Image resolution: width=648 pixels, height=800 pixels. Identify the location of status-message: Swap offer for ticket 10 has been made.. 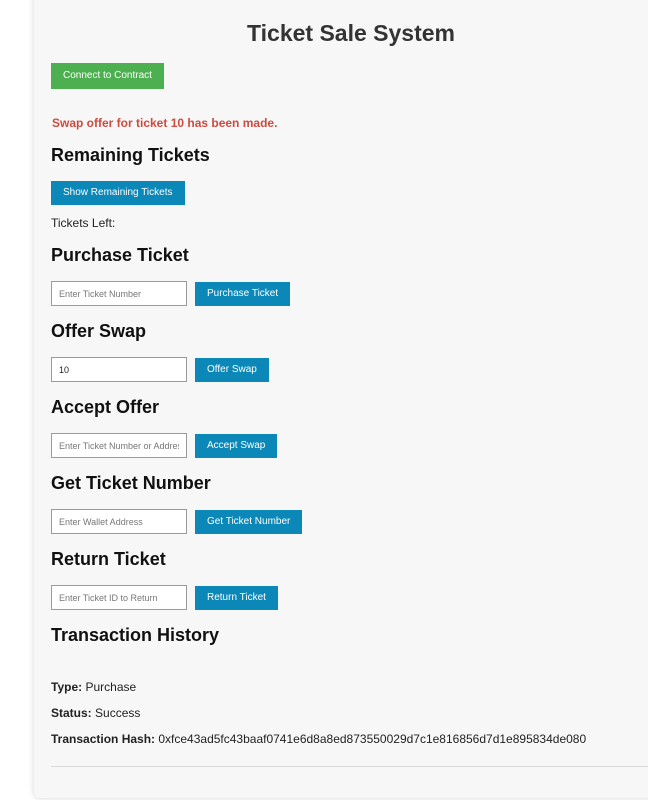
(165, 123).